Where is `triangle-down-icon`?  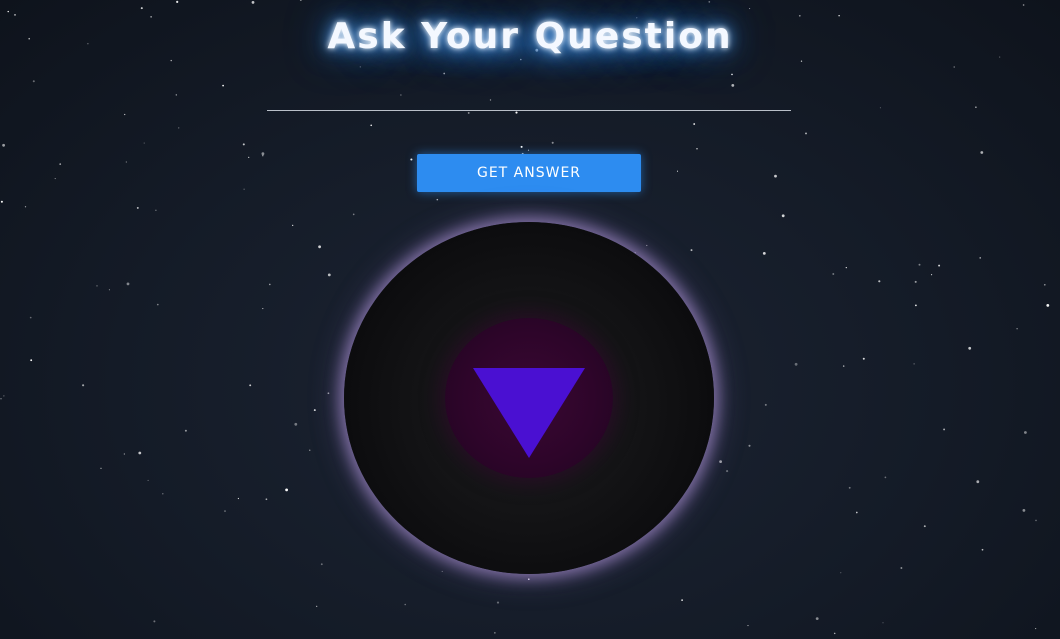 triangle-down-icon is located at coordinates (529, 413).